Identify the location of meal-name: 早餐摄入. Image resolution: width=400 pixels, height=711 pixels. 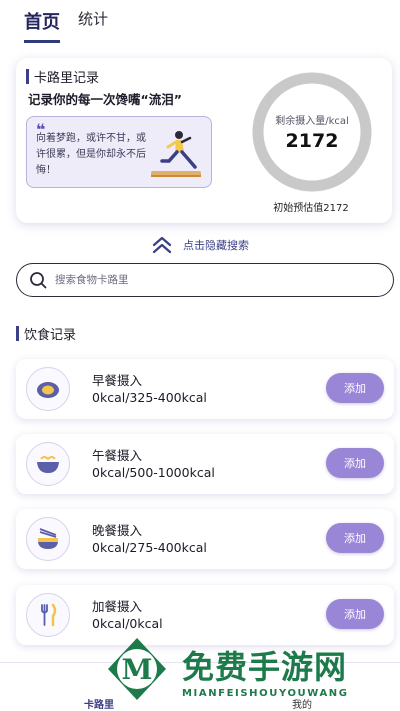
(117, 380).